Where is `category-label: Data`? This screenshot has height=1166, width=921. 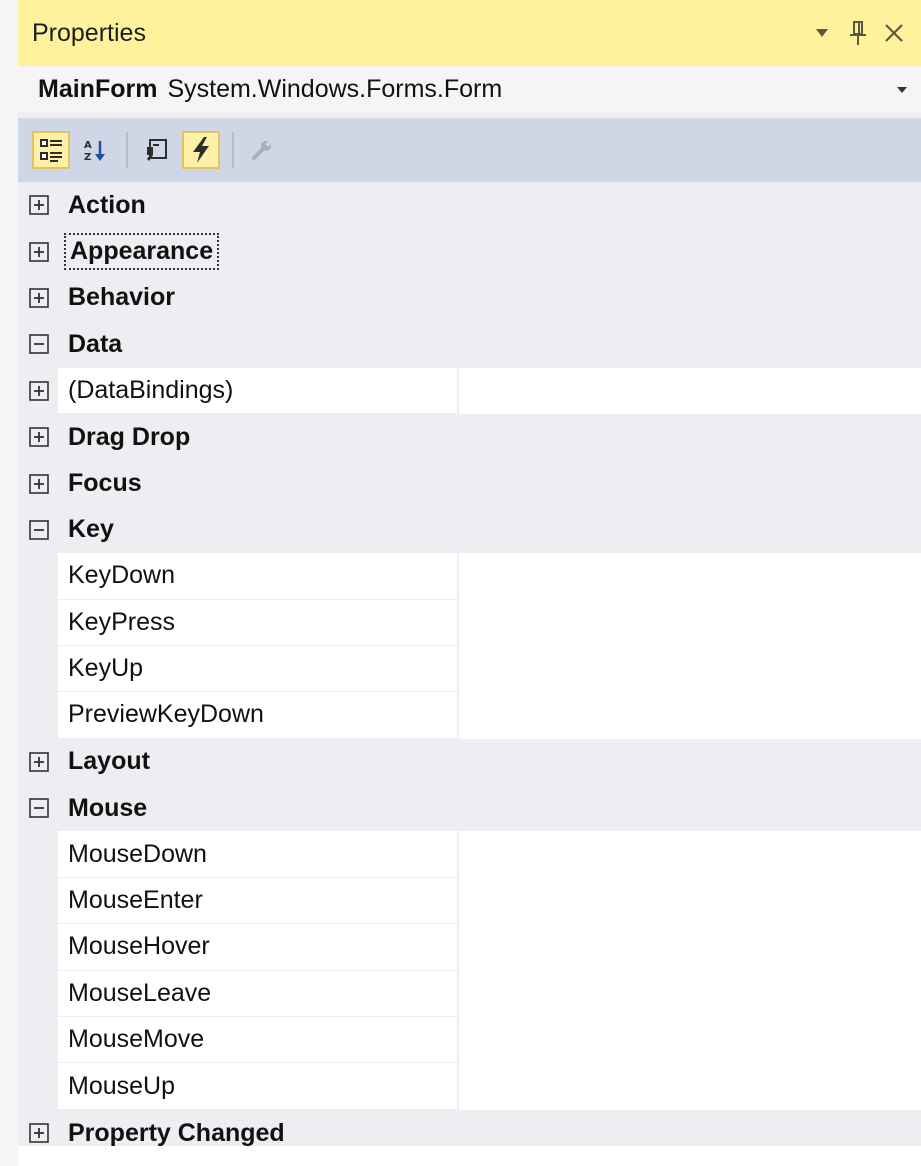
category-label: Data is located at coordinates (95, 343).